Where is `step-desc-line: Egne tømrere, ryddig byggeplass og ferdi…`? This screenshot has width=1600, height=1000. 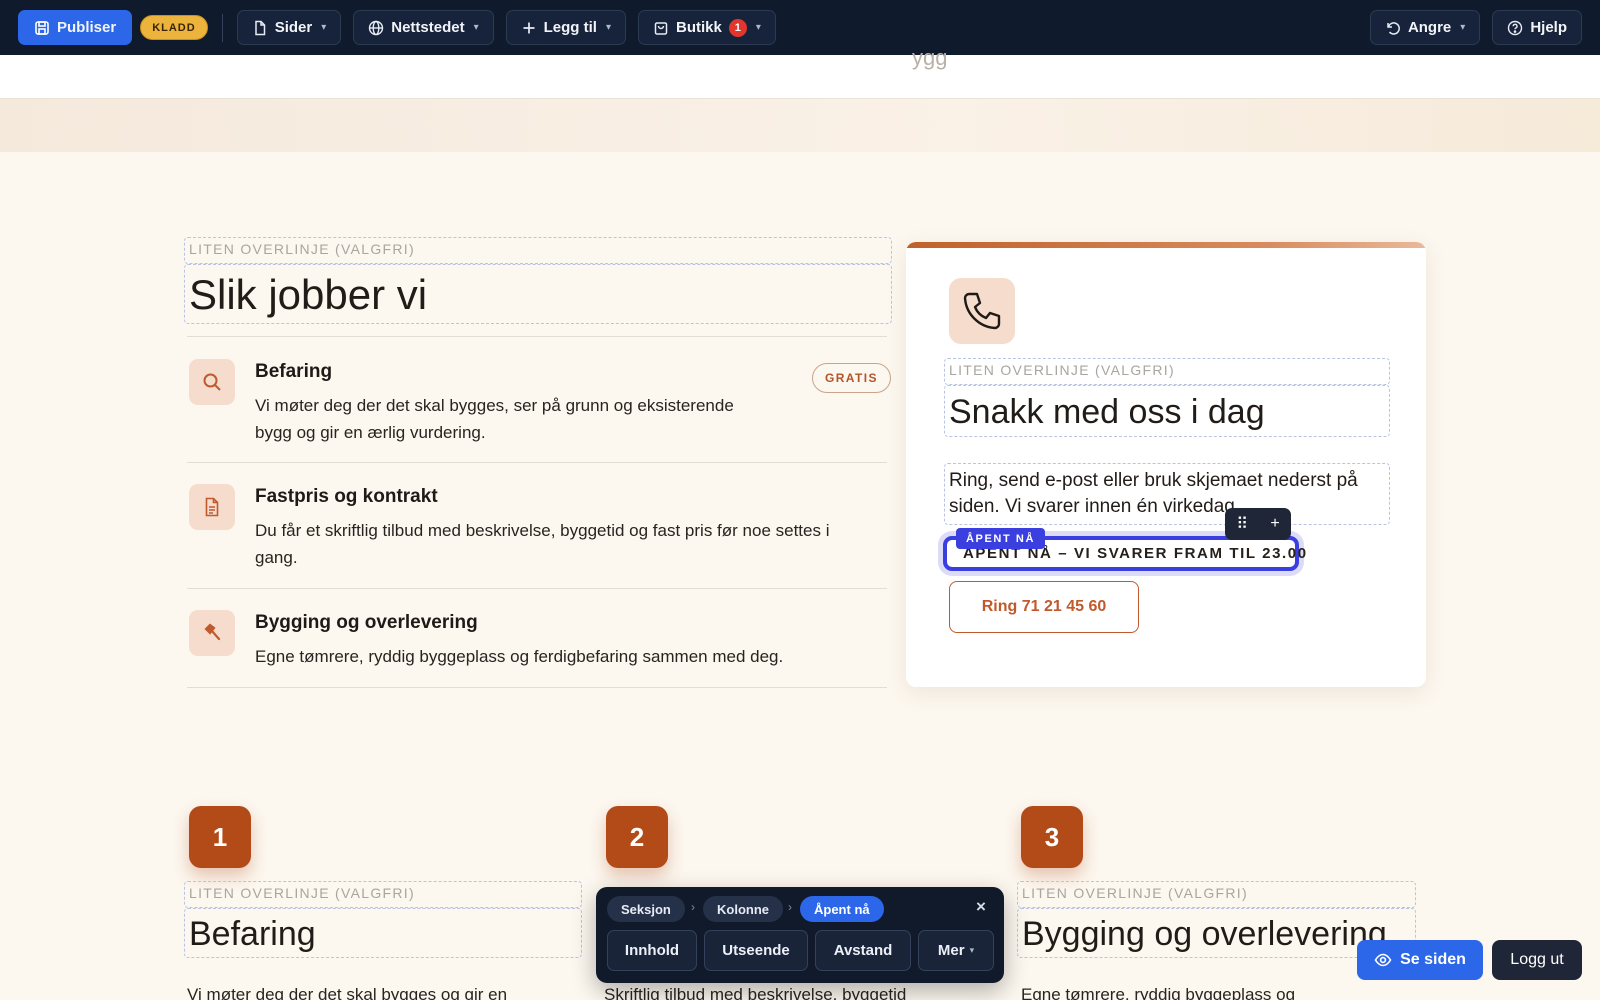
step-desc-line: Egne tømrere, ryddig byggeplass og ferdi… is located at coordinates (519, 656).